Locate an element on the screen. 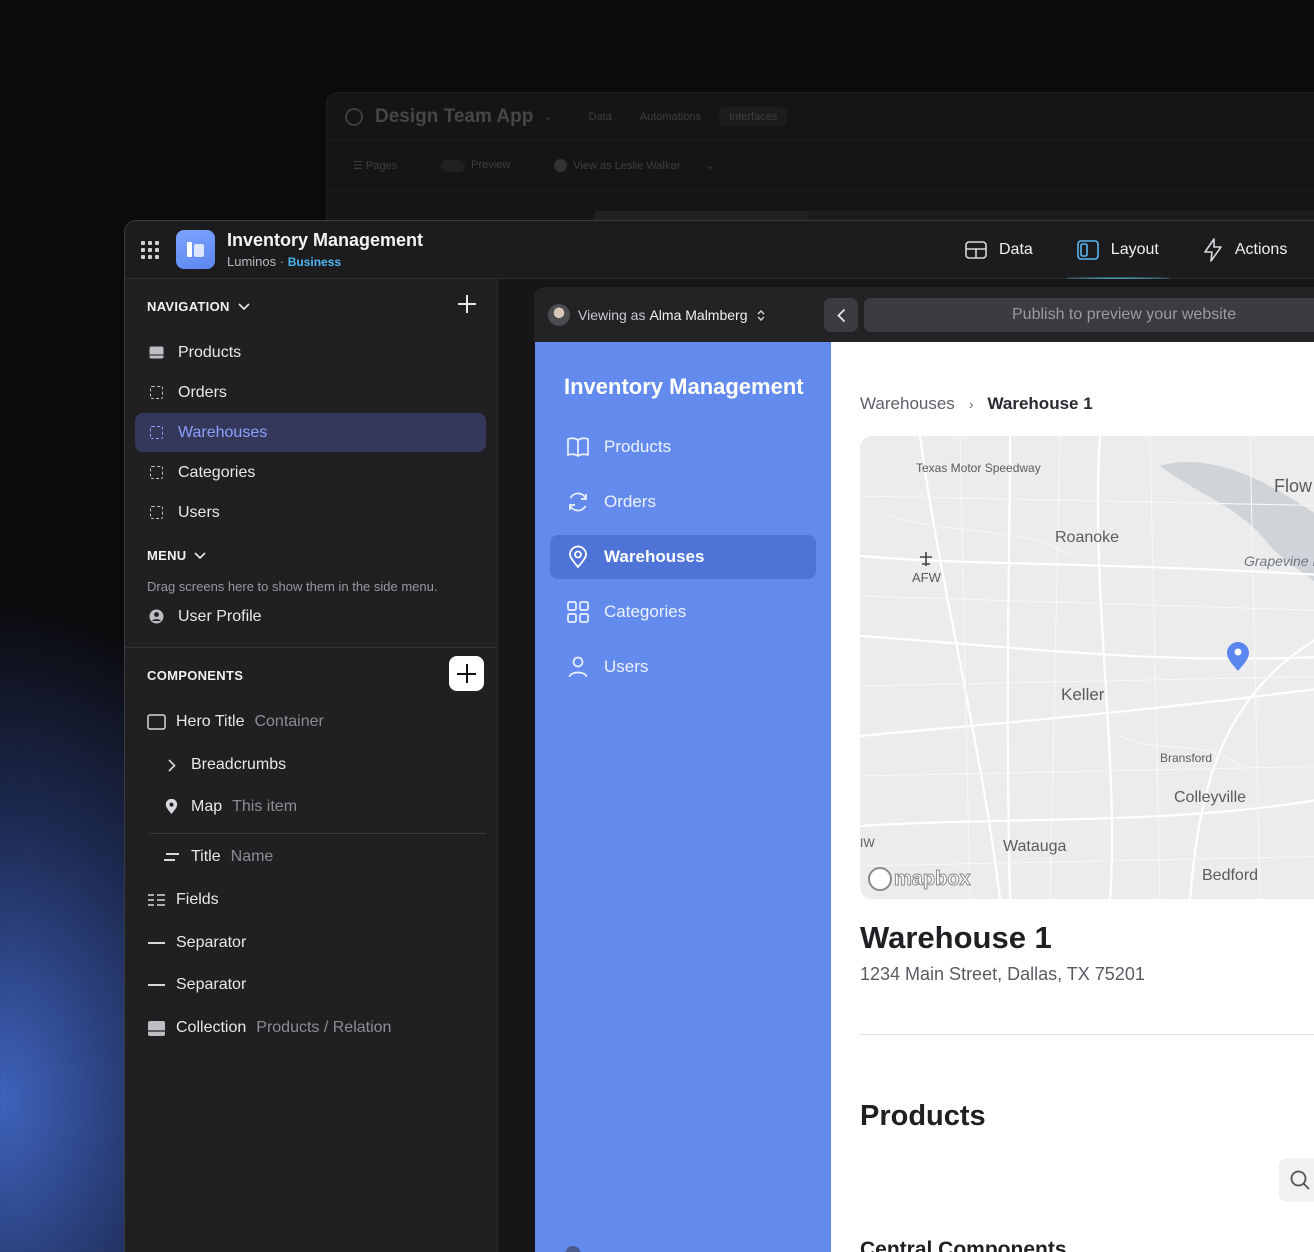 This screenshot has width=1314, height=1252. map-roads is located at coordinates (1087, 667).